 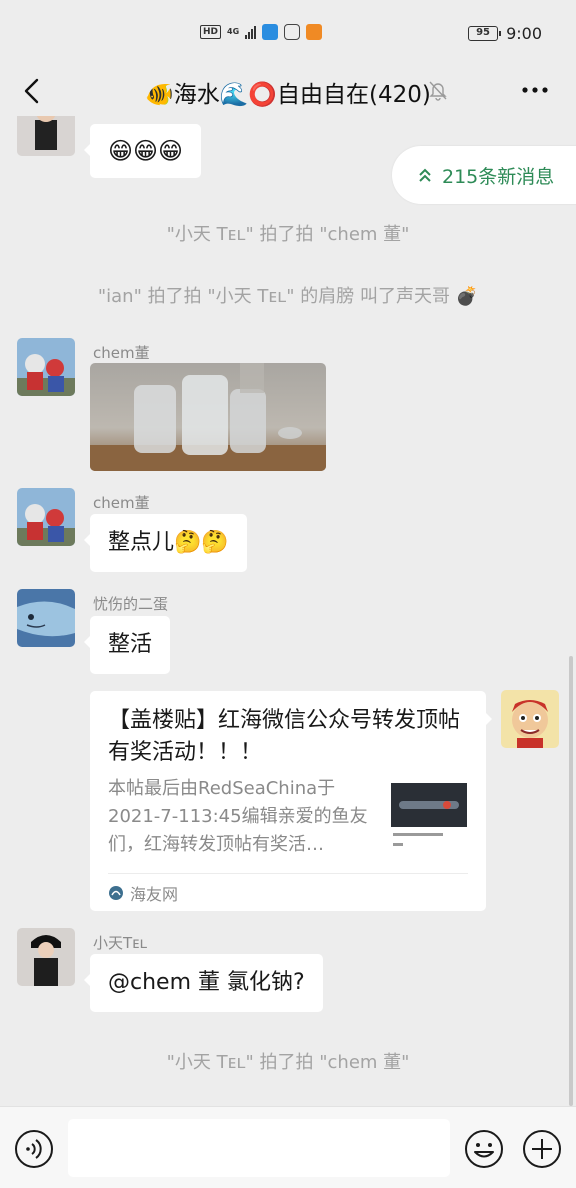 I want to click on double-chevron-up-icon, so click(x=425, y=175).